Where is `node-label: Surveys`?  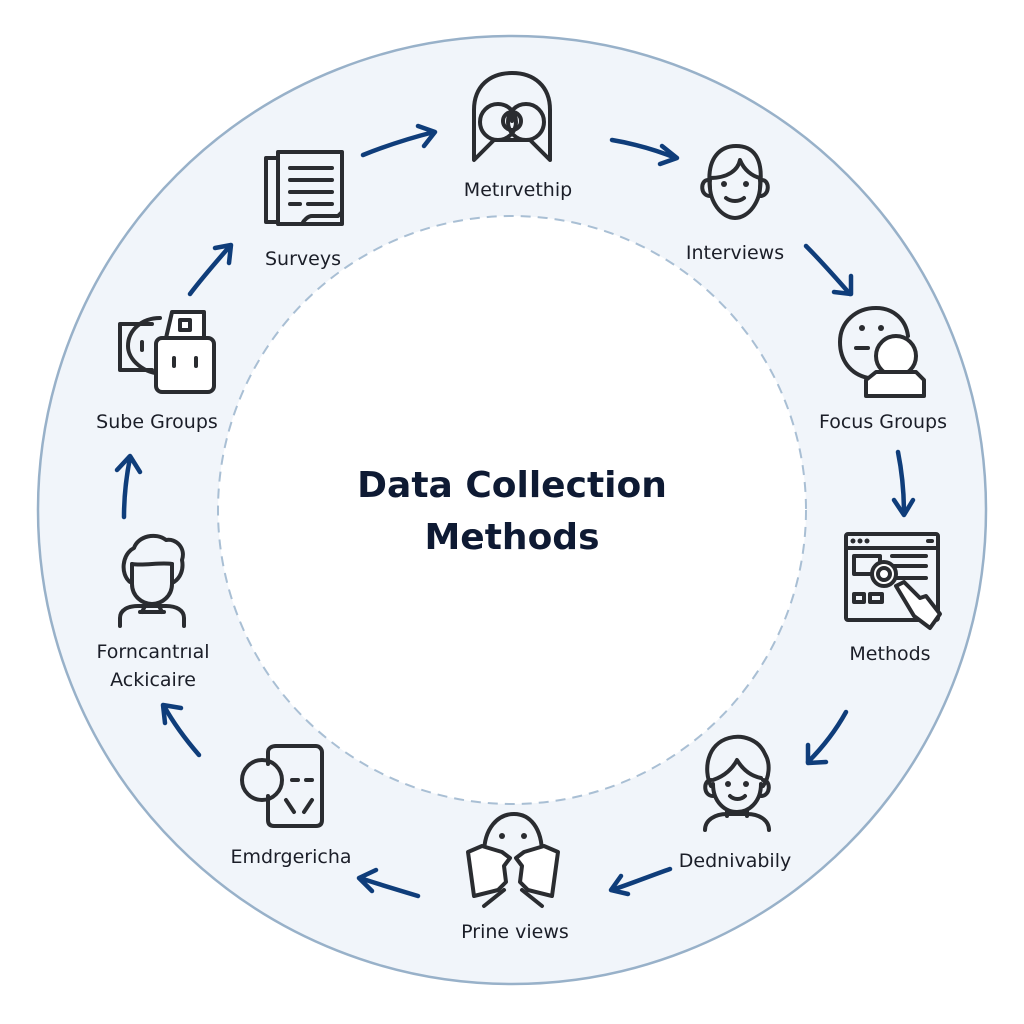
node-label: Surveys is located at coordinates (303, 259).